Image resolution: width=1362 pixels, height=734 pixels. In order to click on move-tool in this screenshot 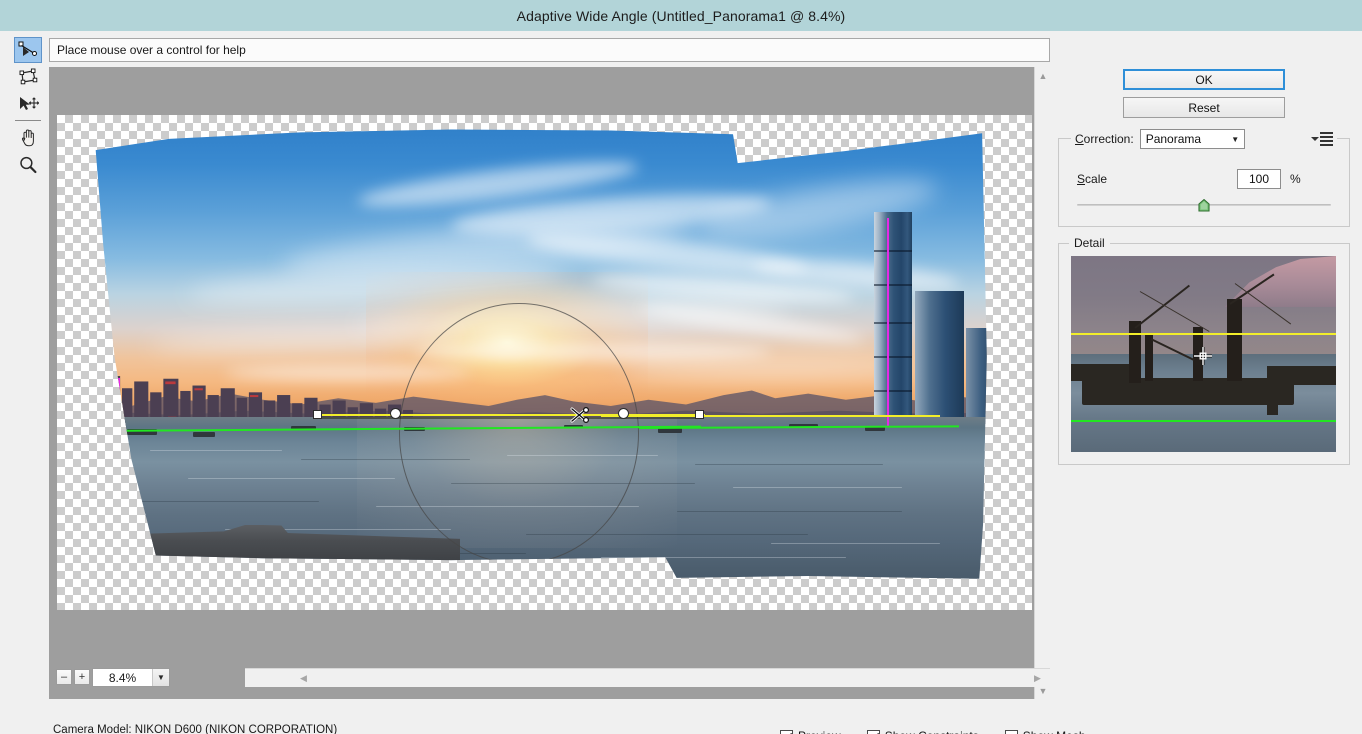, I will do `click(28, 104)`.